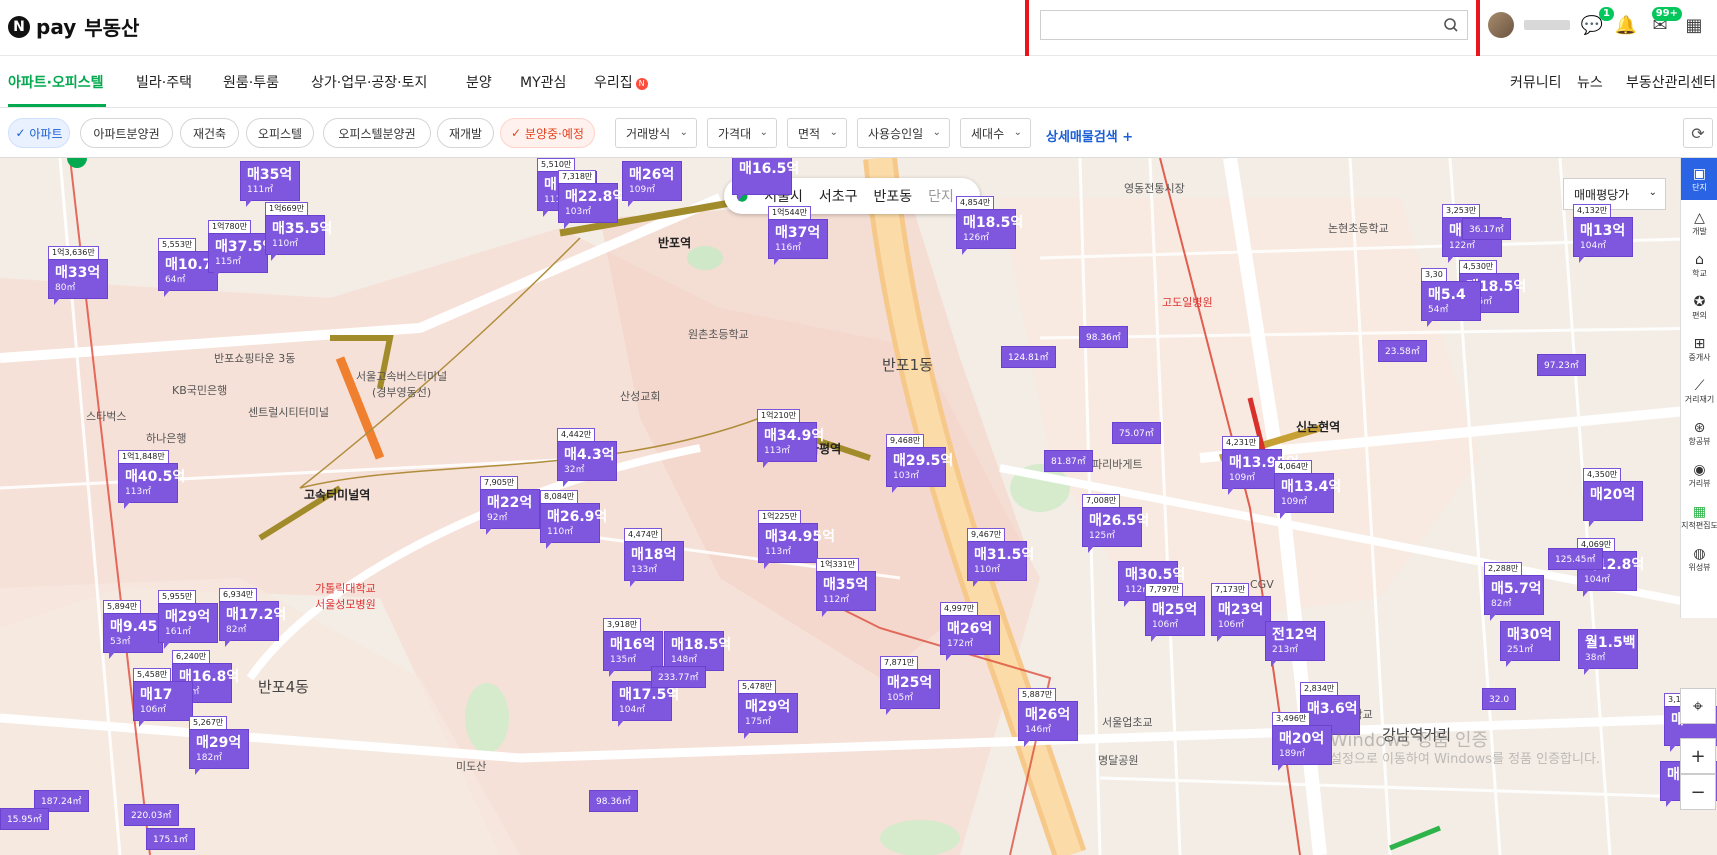 The width and height of the screenshot is (1717, 855). Describe the element at coordinates (1603, 233) in the screenshot. I see `listing-marker: 4,132만 매13억 104㎡` at that location.